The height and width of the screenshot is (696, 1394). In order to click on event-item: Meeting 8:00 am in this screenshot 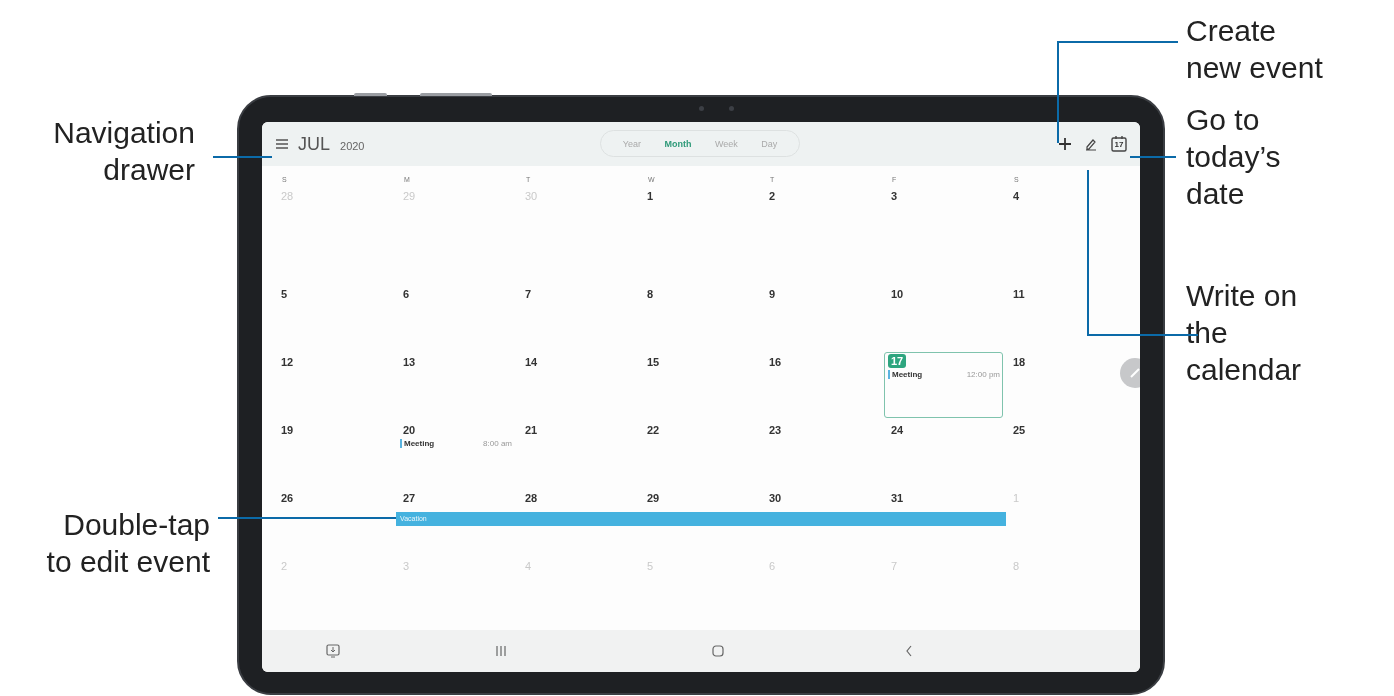, I will do `click(456, 443)`.